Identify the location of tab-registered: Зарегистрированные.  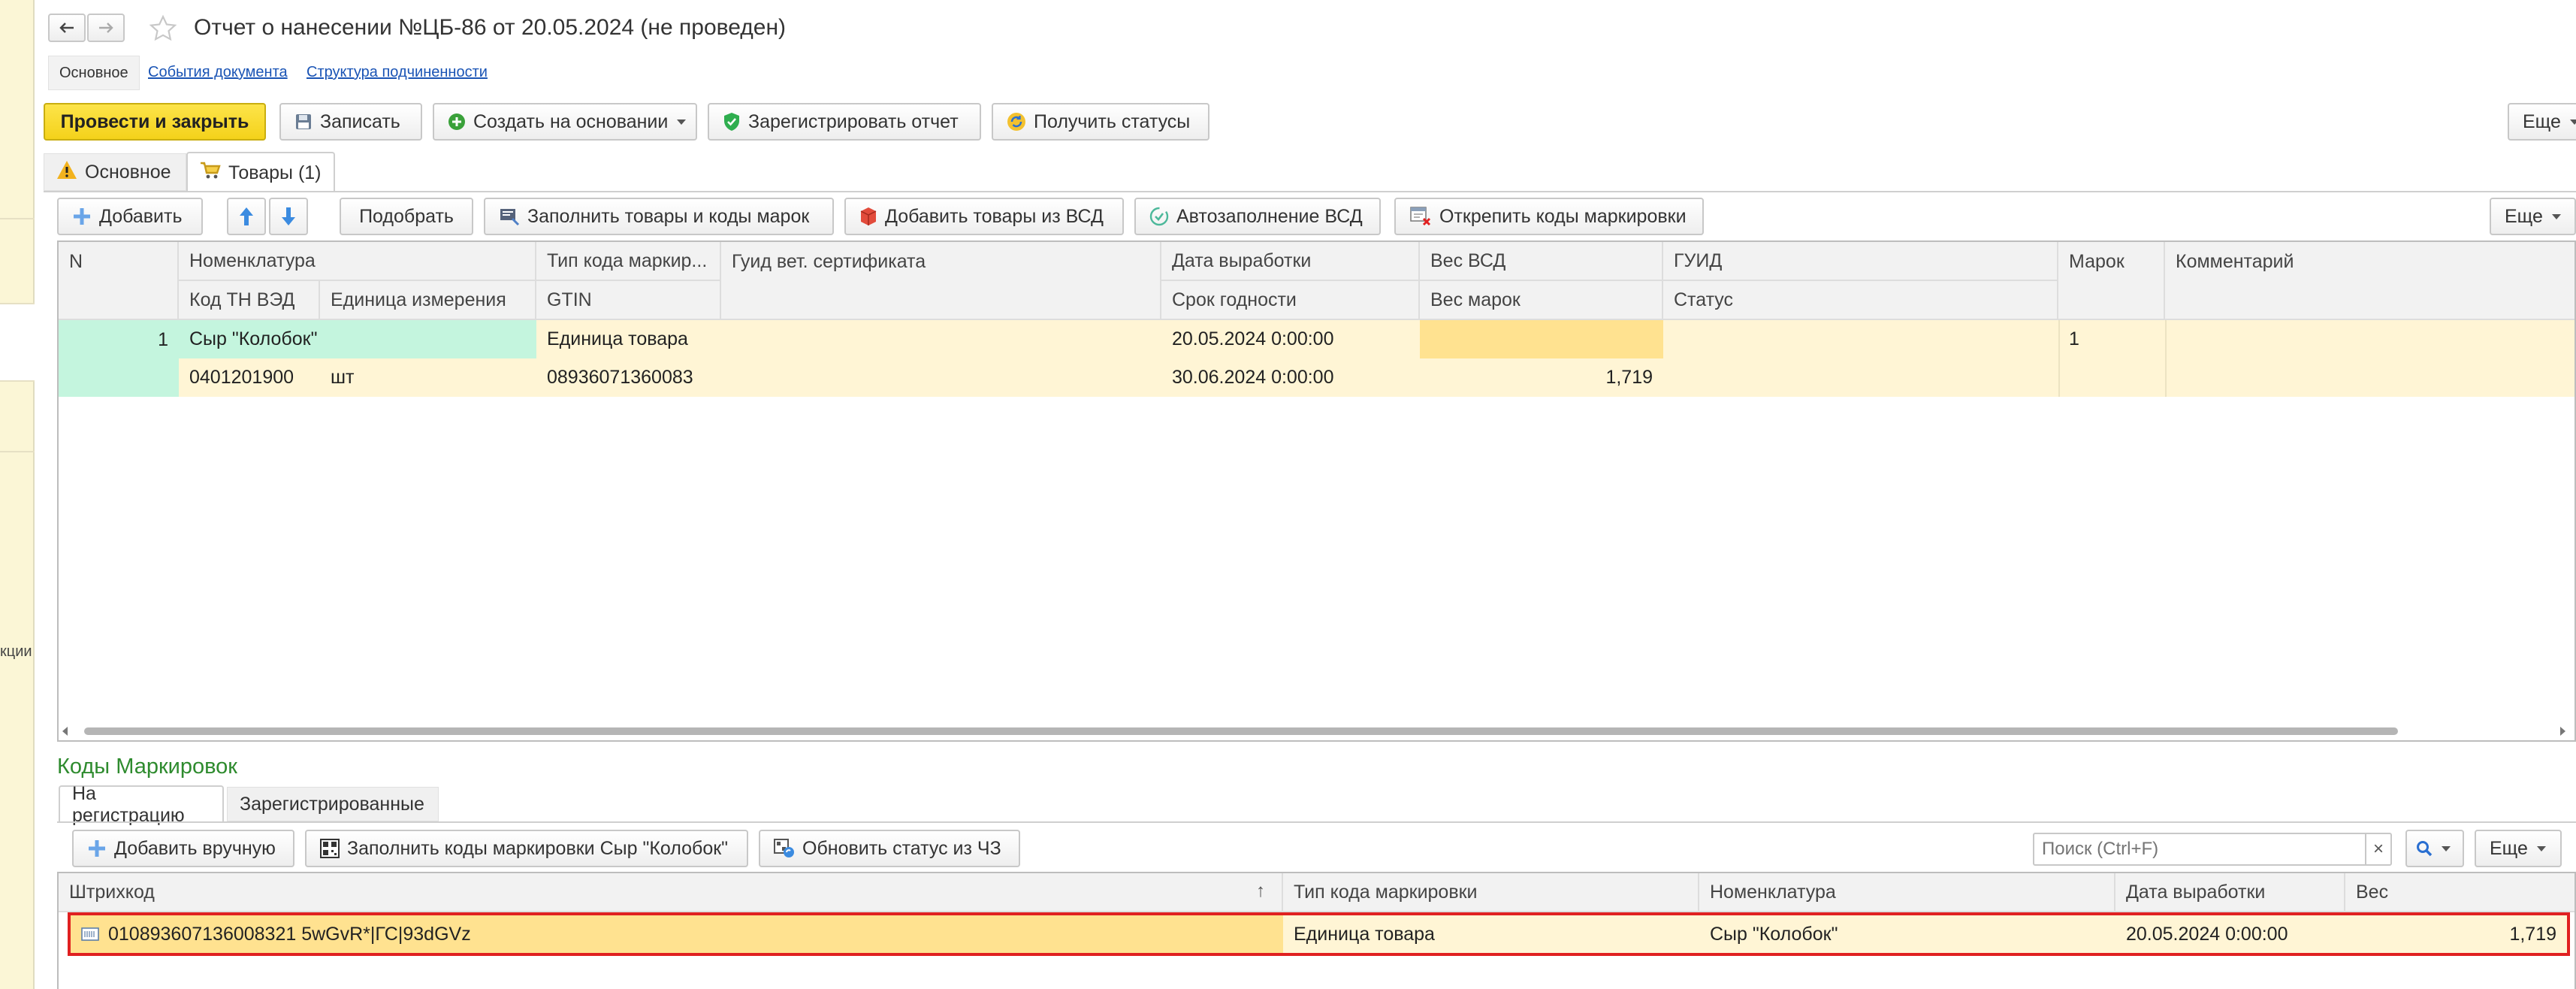
(333, 804).